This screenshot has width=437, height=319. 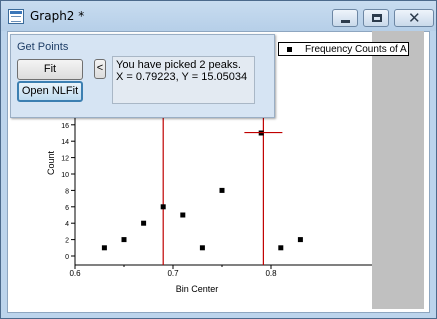 I want to click on y-tick-label: 6, so click(x=67, y=208).